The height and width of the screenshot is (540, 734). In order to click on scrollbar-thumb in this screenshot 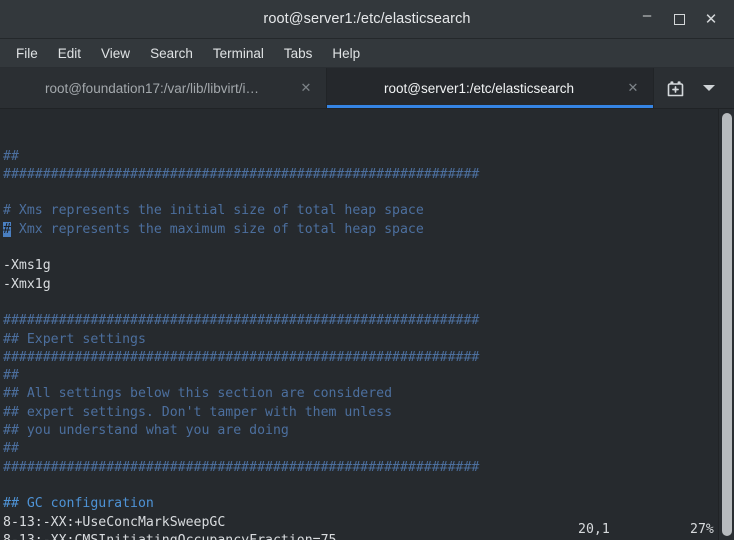, I will do `click(727, 324)`.